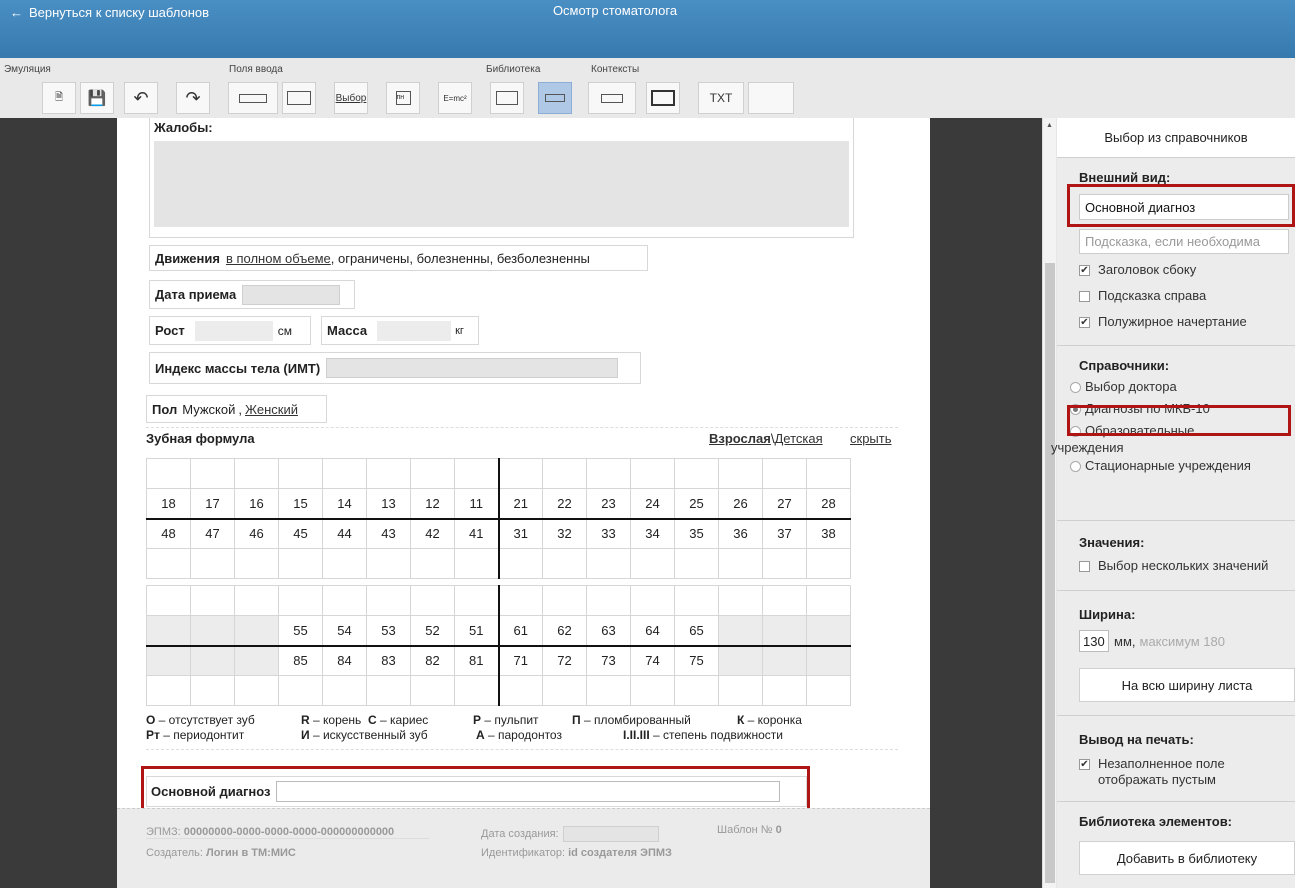 The width and height of the screenshot is (1295, 888). Describe the element at coordinates (432, 660) in the screenshot. I see `tooth-number-cell: 82` at that location.